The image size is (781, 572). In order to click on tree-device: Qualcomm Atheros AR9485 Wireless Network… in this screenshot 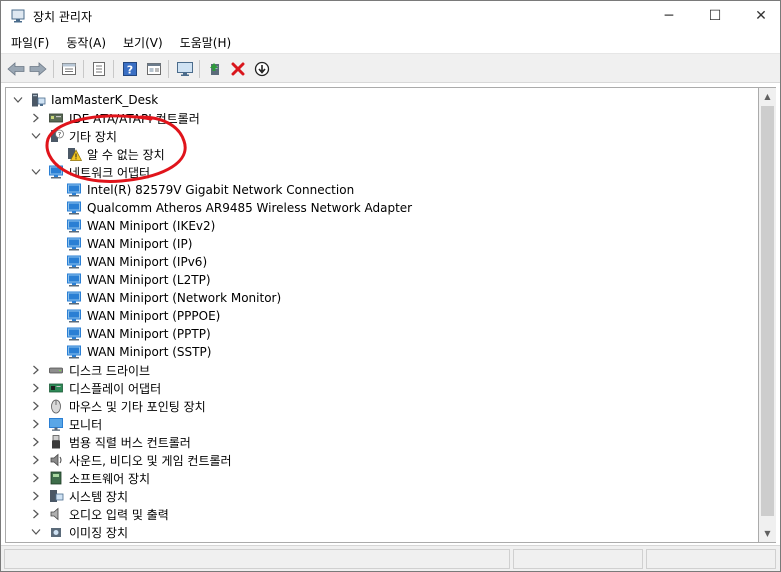, I will do `click(239, 208)`.